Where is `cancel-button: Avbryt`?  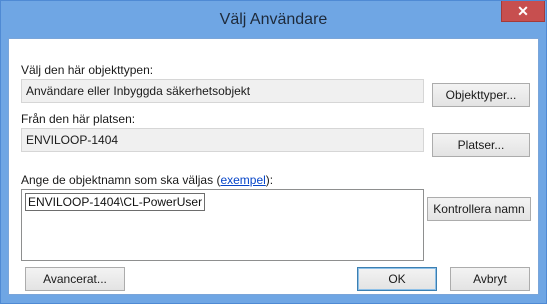
cancel-button: Avbryt is located at coordinates (490, 279).